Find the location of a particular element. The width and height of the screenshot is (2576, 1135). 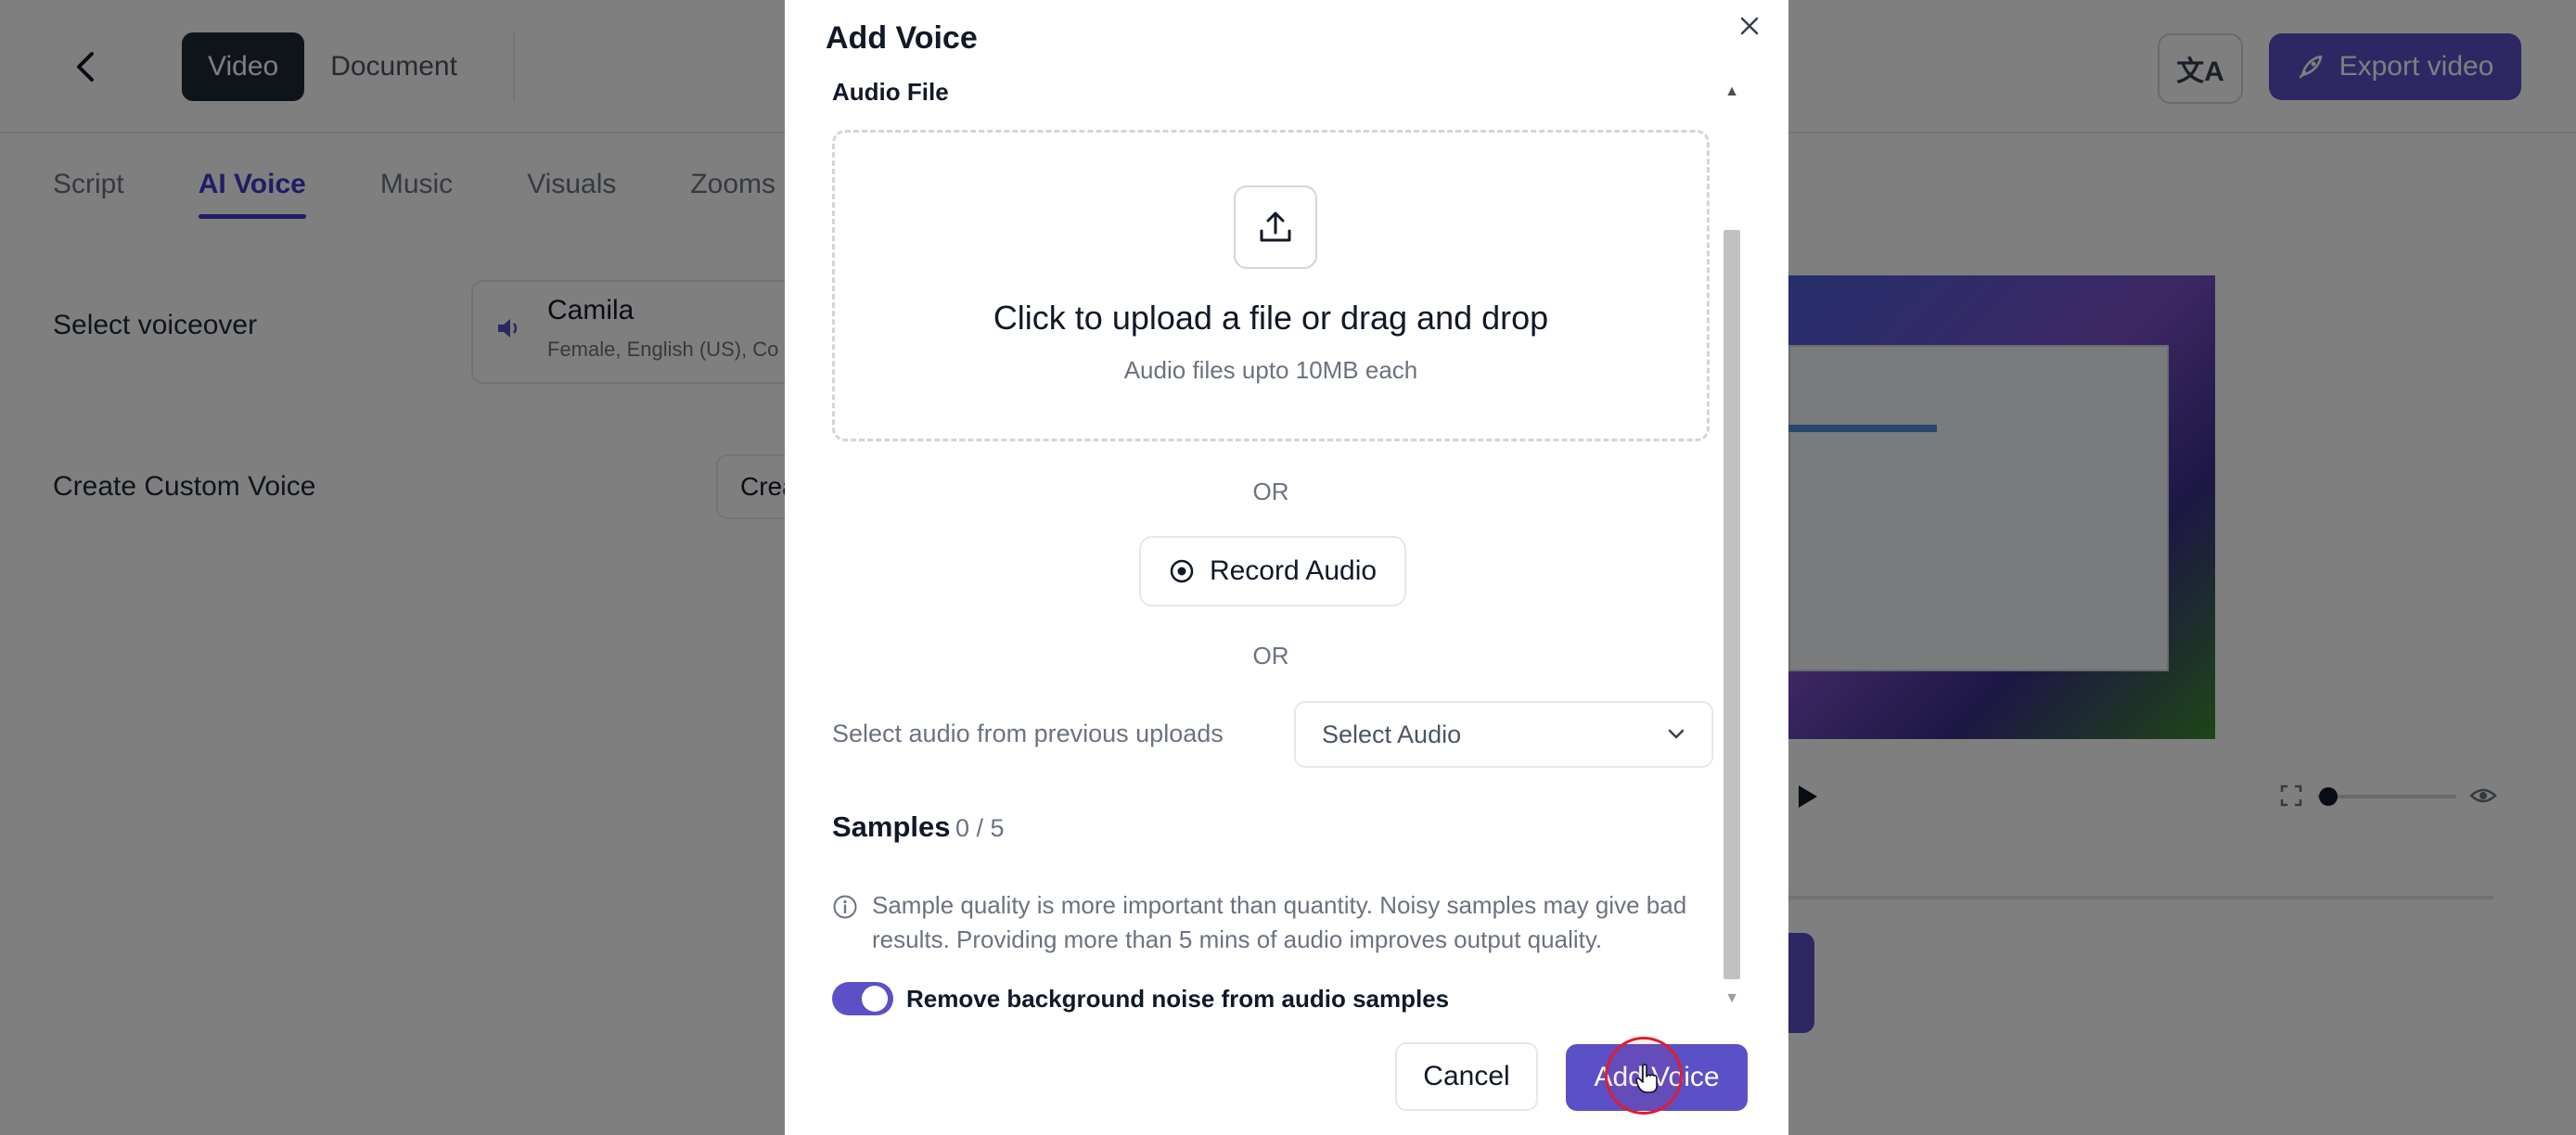

select-audio-value: Select Audio is located at coordinates (1392, 734).